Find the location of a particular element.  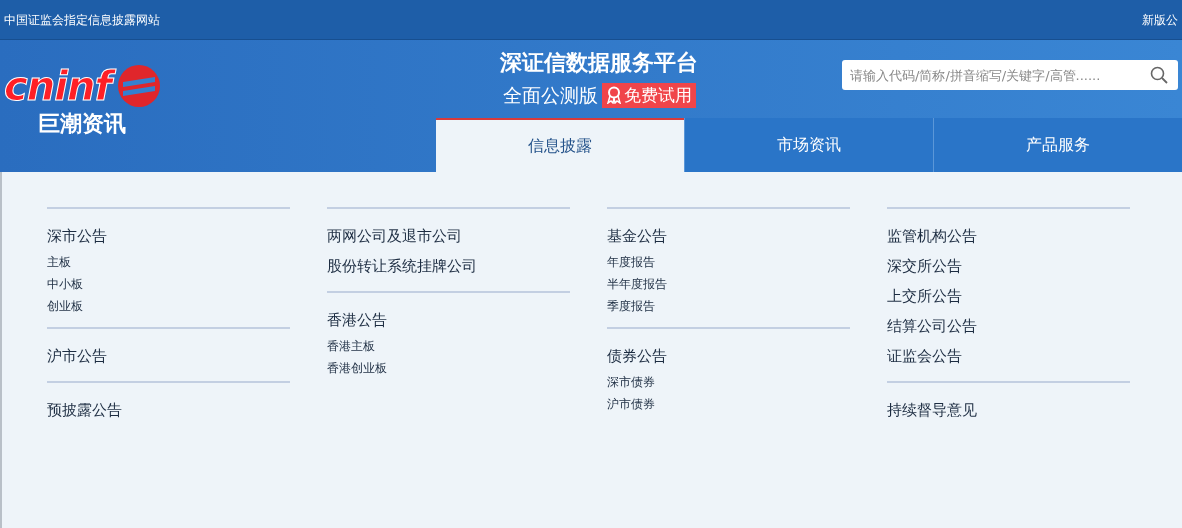

menu-category-link: 债券公告 is located at coordinates (637, 356).